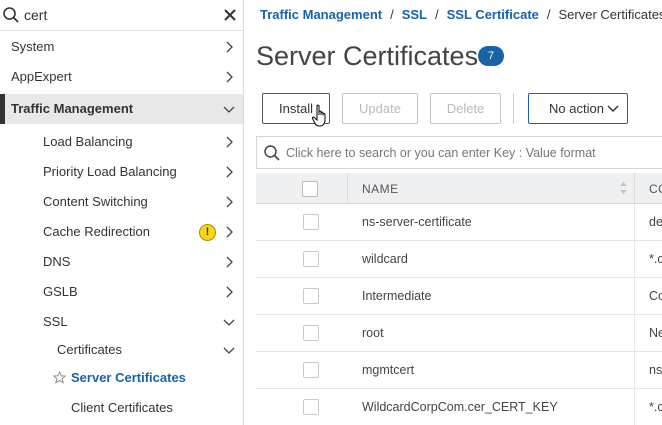 Image resolution: width=662 pixels, height=425 pixels. What do you see at coordinates (95, 201) in the screenshot?
I see `sidebar-item-label: Content Switching` at bounding box center [95, 201].